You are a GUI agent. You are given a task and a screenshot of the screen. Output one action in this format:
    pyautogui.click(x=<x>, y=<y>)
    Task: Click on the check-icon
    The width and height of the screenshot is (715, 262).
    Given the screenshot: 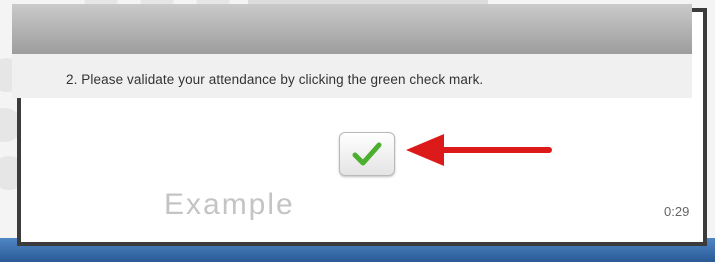 What is the action you would take?
    pyautogui.click(x=367, y=154)
    